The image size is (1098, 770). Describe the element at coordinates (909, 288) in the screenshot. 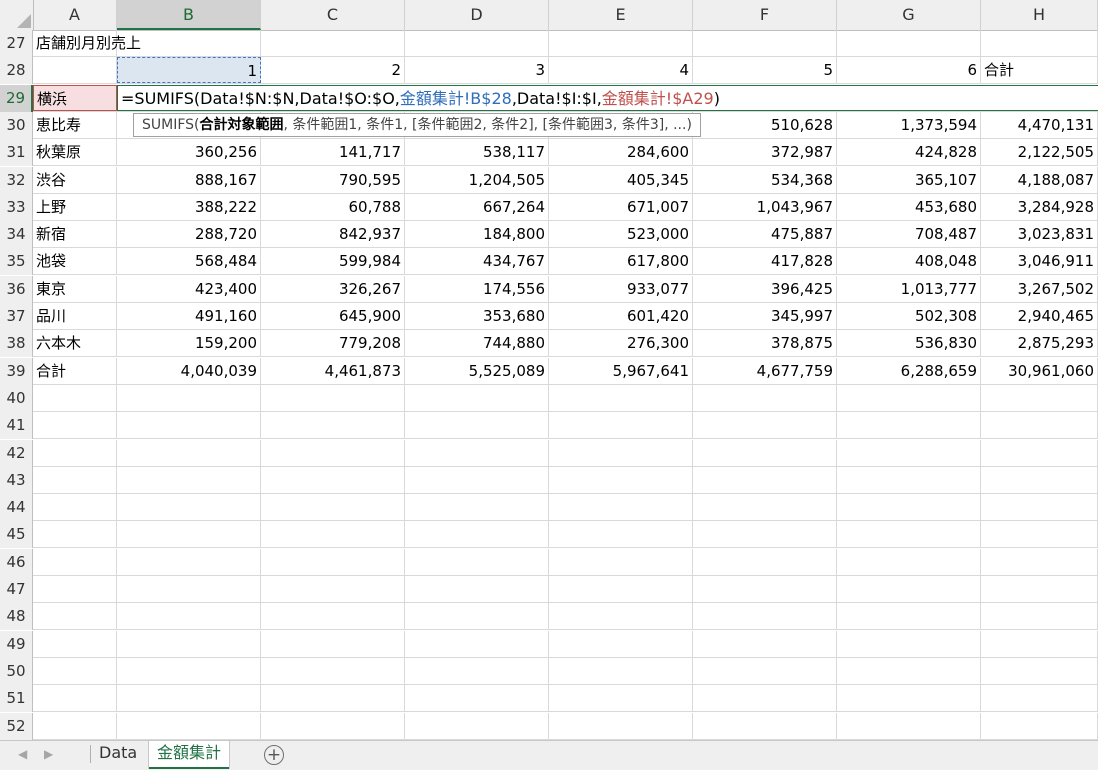

I see `cell-g36: 1,013,777` at that location.